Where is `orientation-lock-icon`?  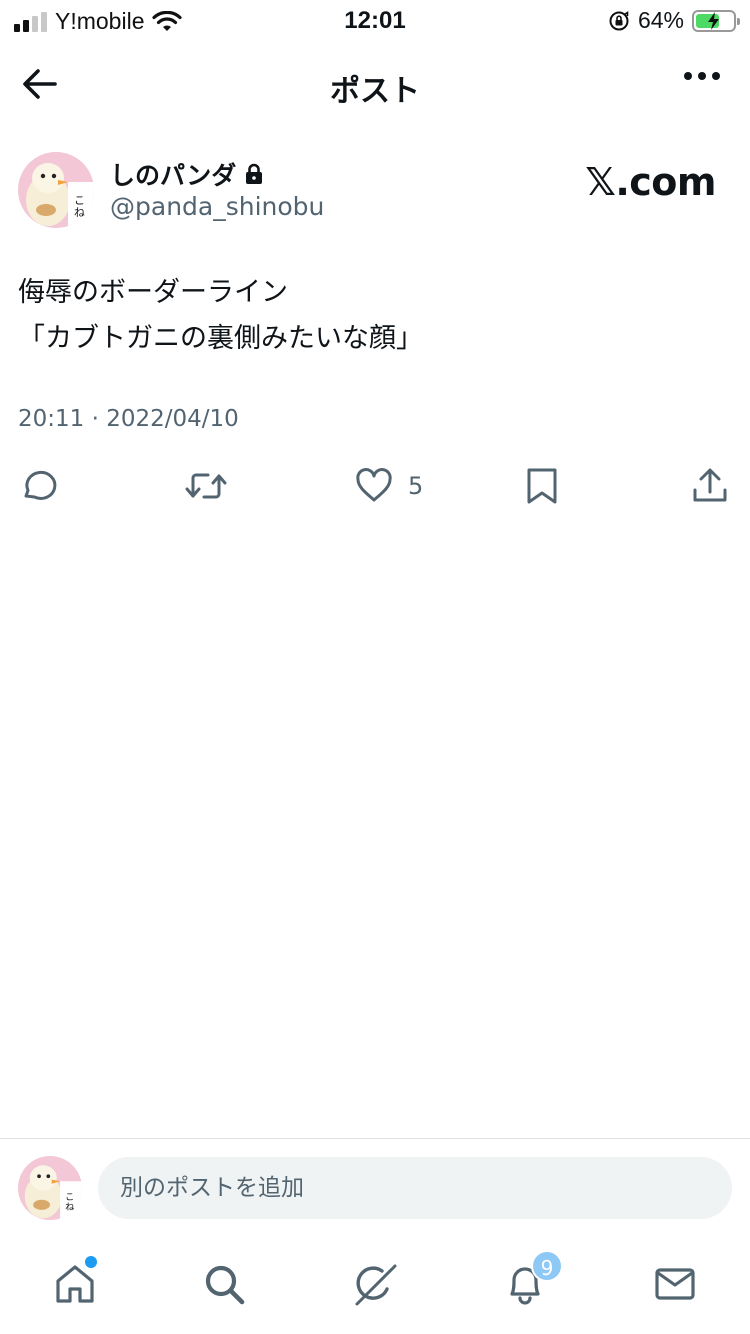
orientation-lock-icon is located at coordinates (619, 20).